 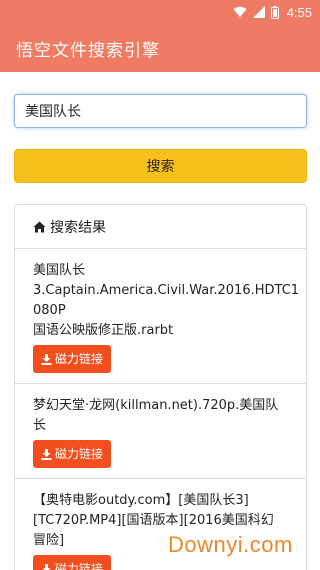 I want to click on result-title-line: [TC720P.MP4][国语版本][2016美国科幻, so click(x=153, y=520).